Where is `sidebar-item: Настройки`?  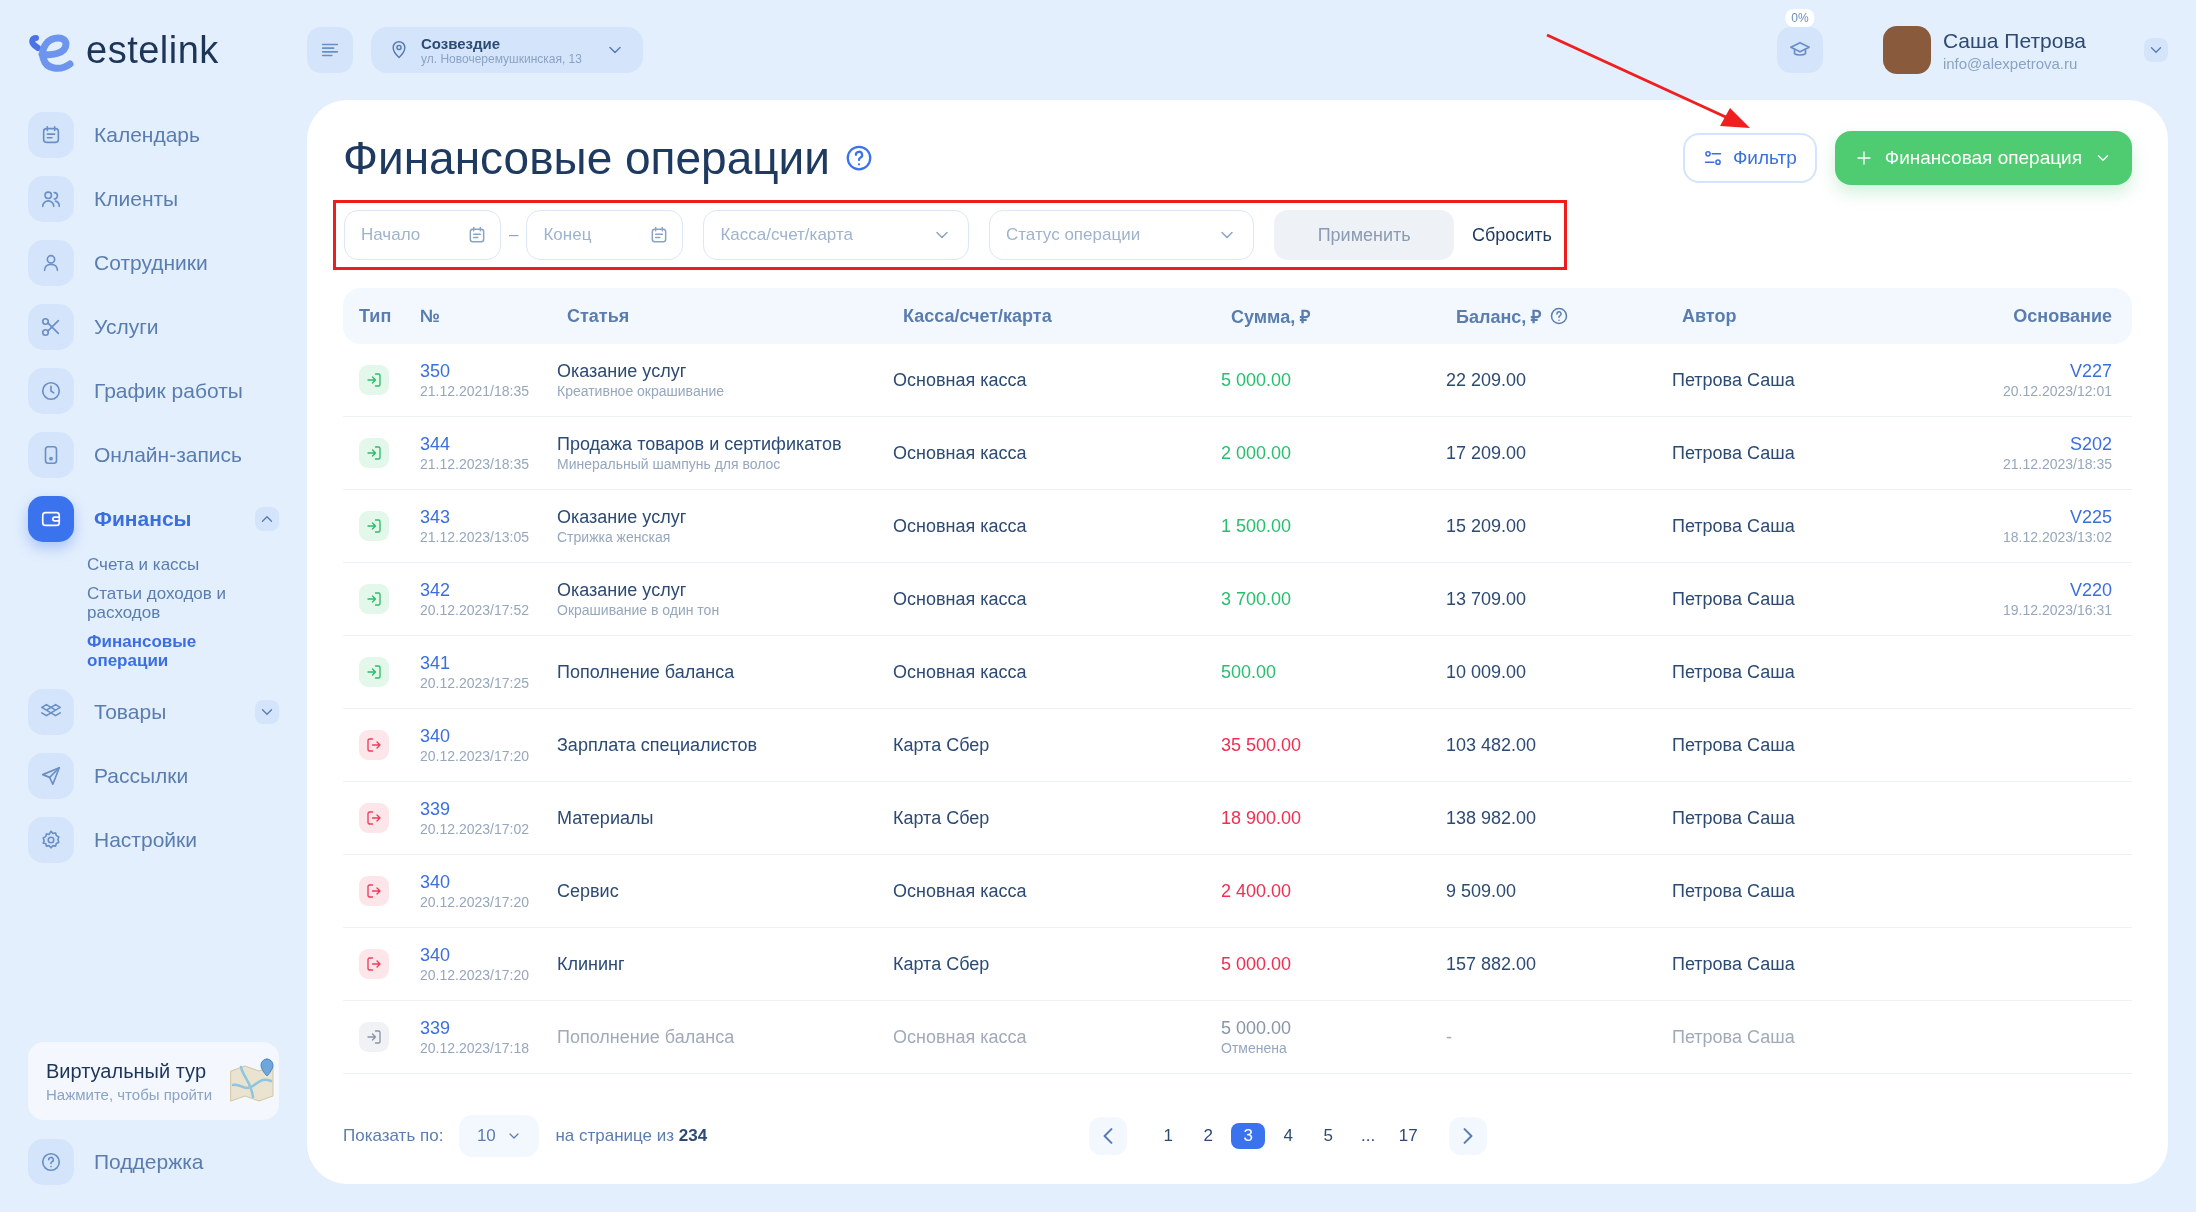
sidebar-item: Настройки is located at coordinates (153, 840).